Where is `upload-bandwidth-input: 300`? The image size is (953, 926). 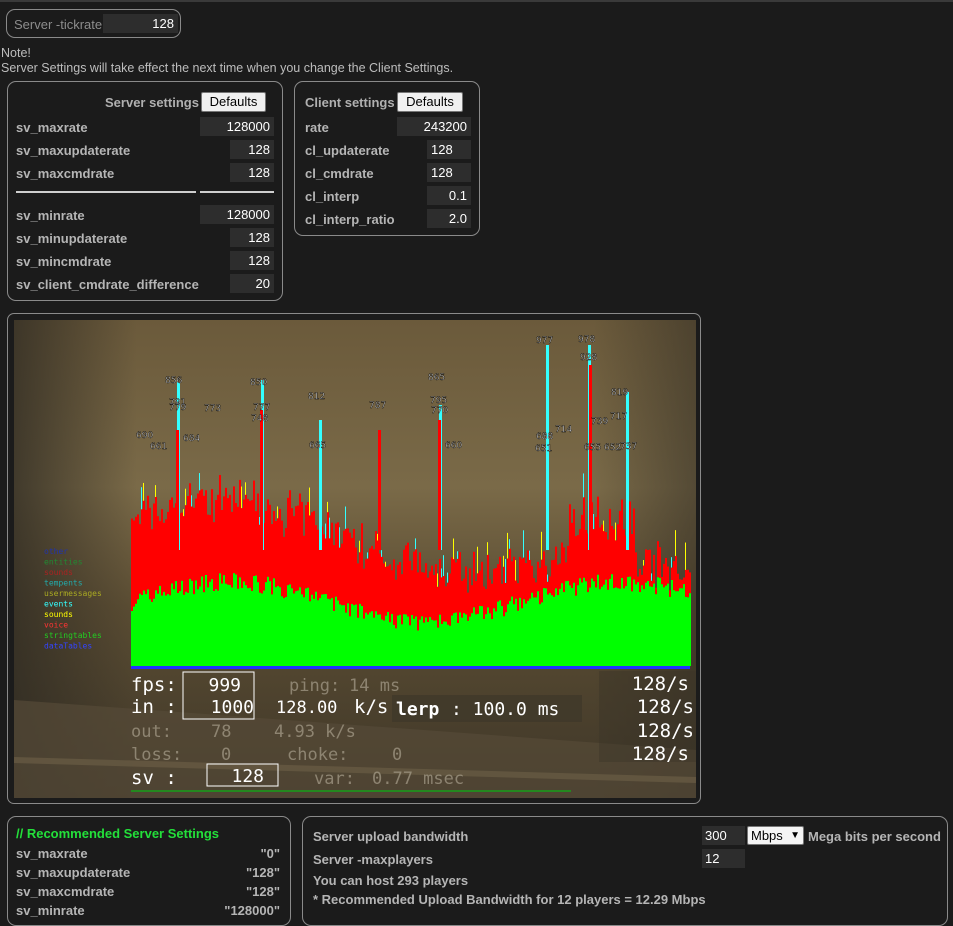
upload-bandwidth-input: 300 is located at coordinates (723, 835).